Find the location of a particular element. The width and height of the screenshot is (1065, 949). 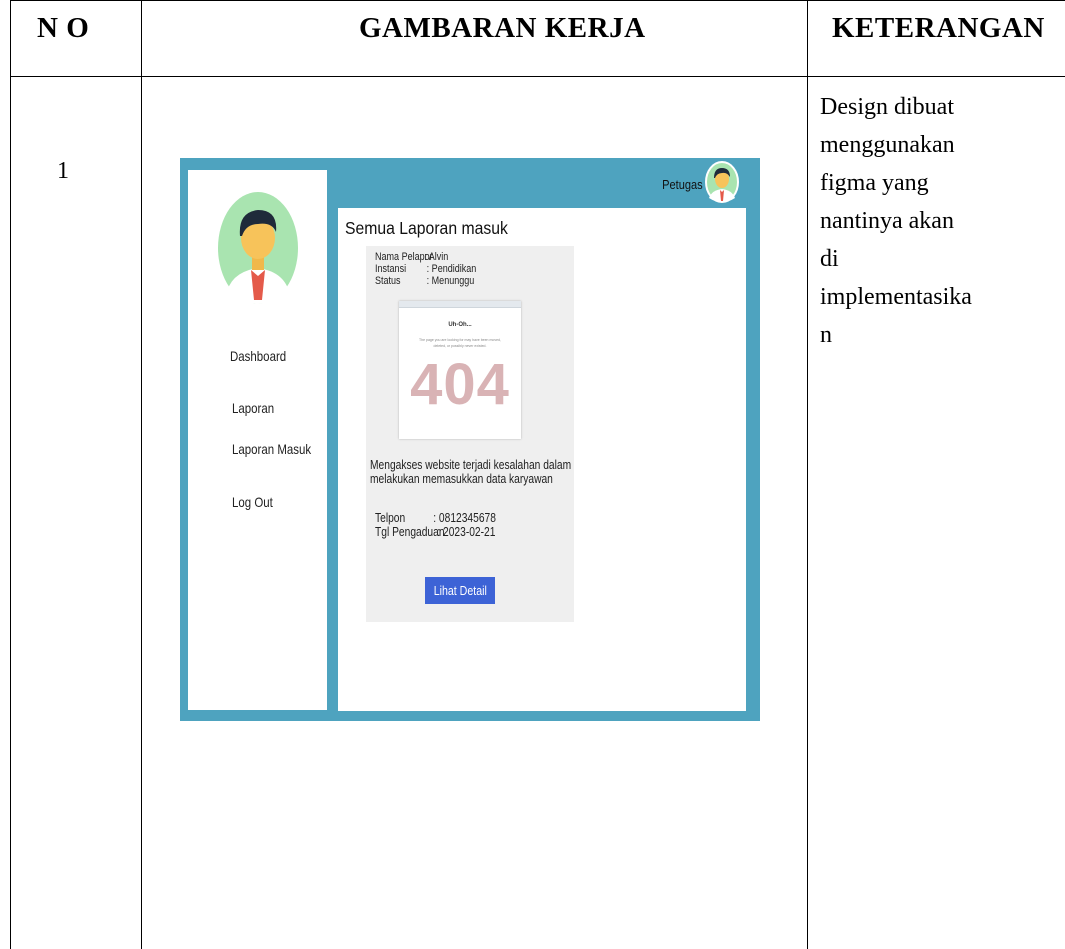

status-value: : Menunggu is located at coordinates (450, 281).